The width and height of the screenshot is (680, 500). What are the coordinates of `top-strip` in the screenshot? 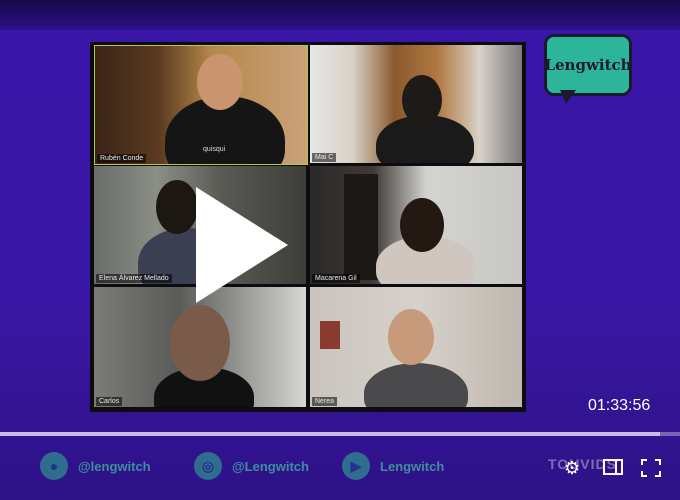 It's located at (340, 15).